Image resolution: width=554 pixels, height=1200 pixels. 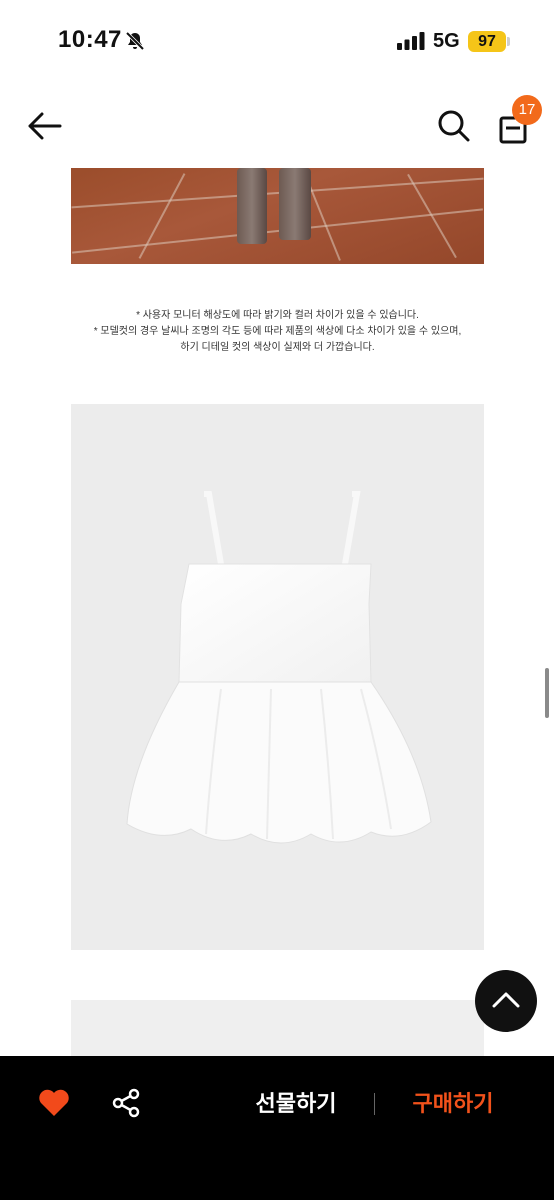 What do you see at coordinates (453, 1104) in the screenshot?
I see `buy-button: 구매하기` at bounding box center [453, 1104].